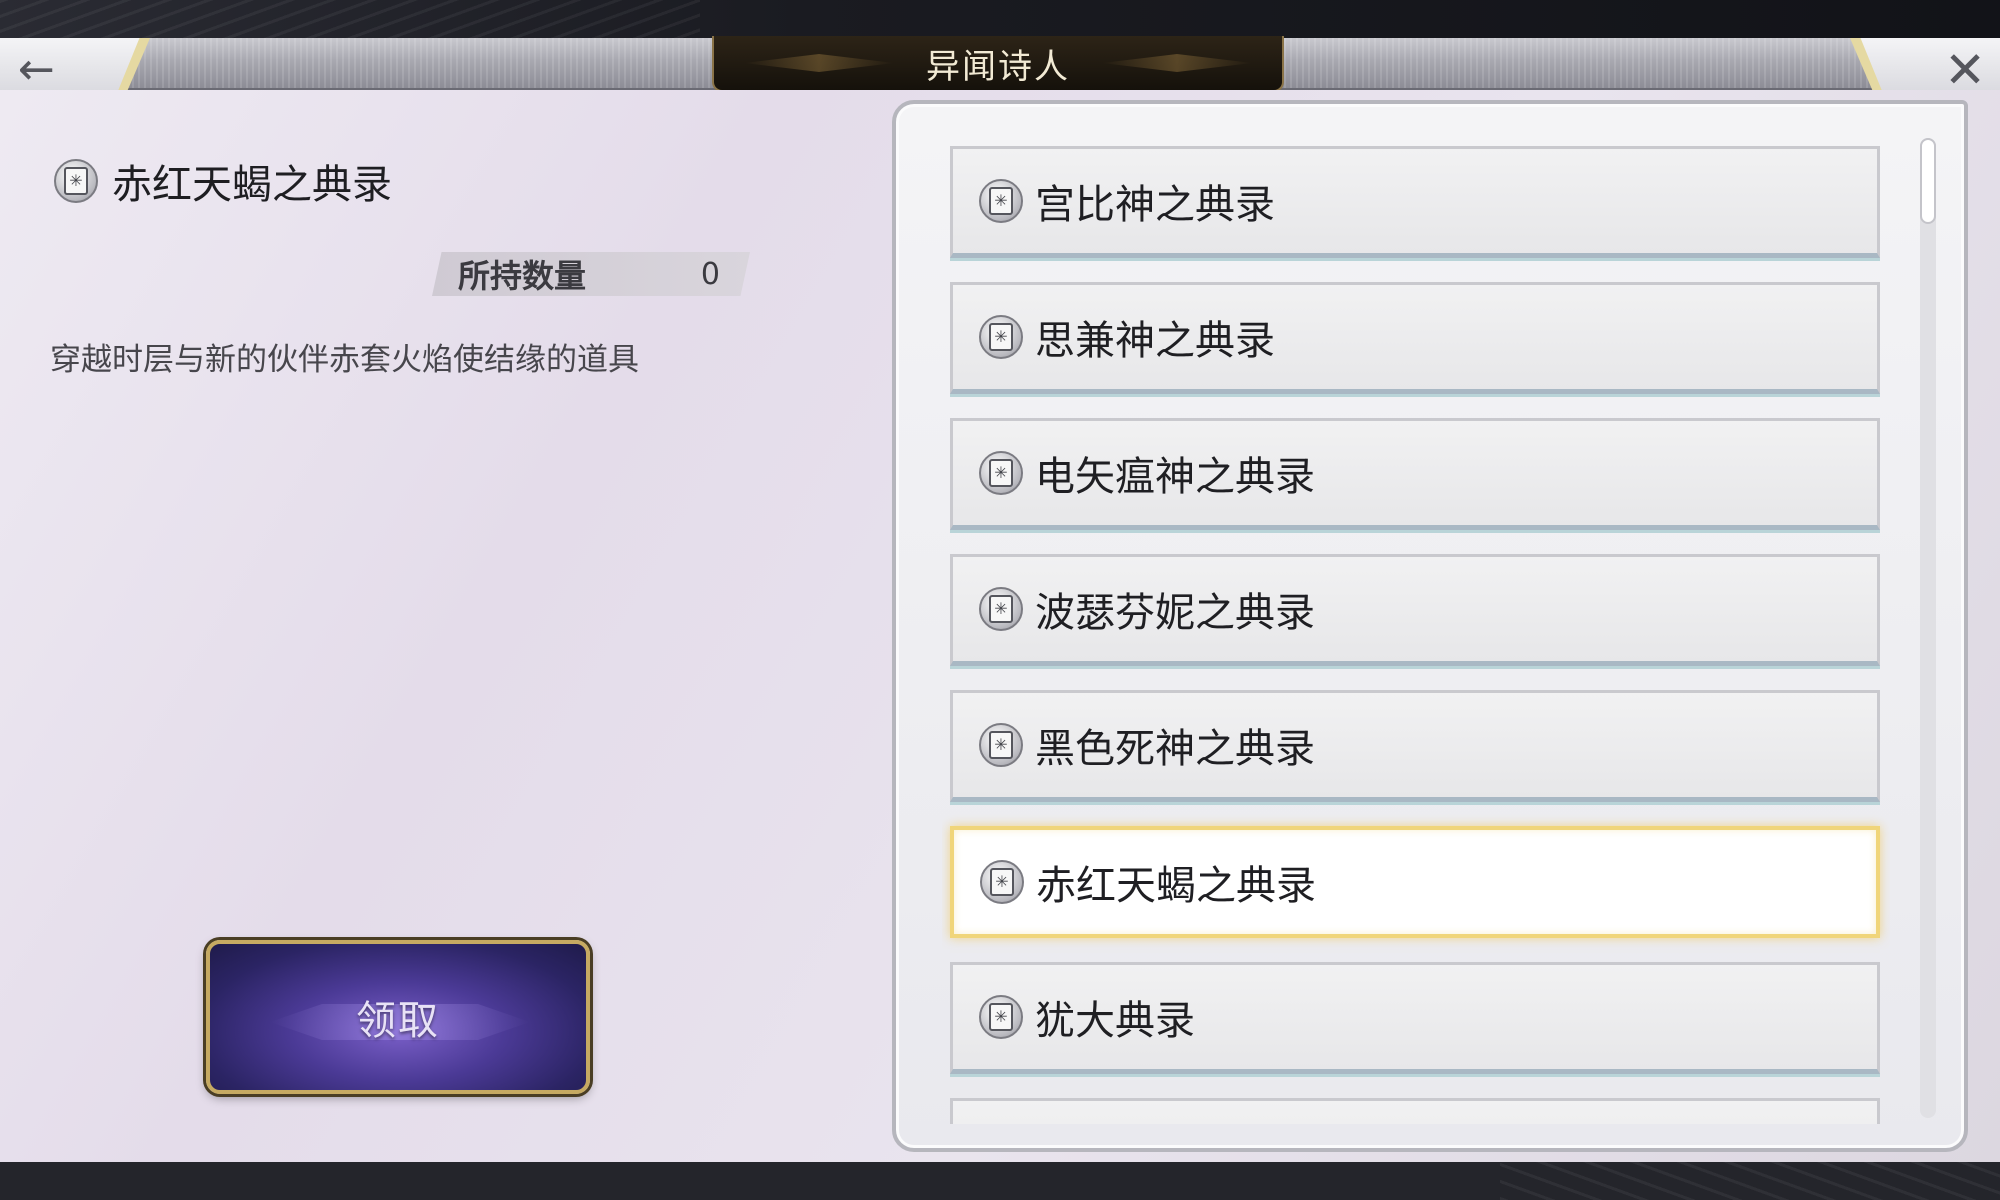 The image size is (2000, 1200). Describe the element at coordinates (1415, 1111) in the screenshot. I see `list-item-partial` at that location.